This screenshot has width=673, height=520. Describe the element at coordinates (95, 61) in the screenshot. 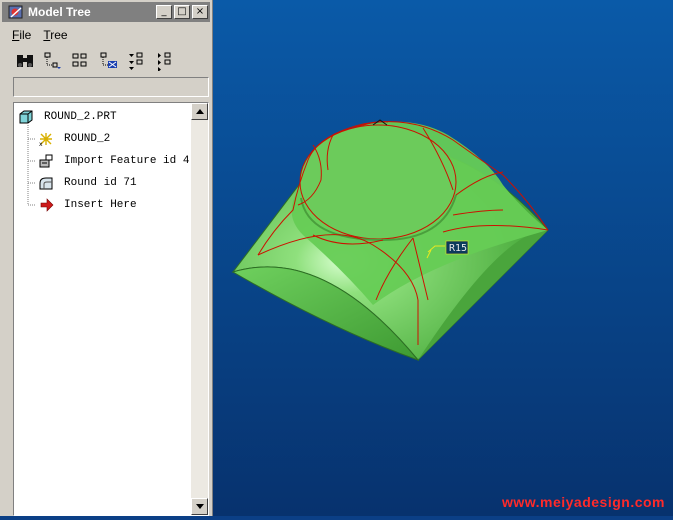

I see `tree-toolbar` at that location.